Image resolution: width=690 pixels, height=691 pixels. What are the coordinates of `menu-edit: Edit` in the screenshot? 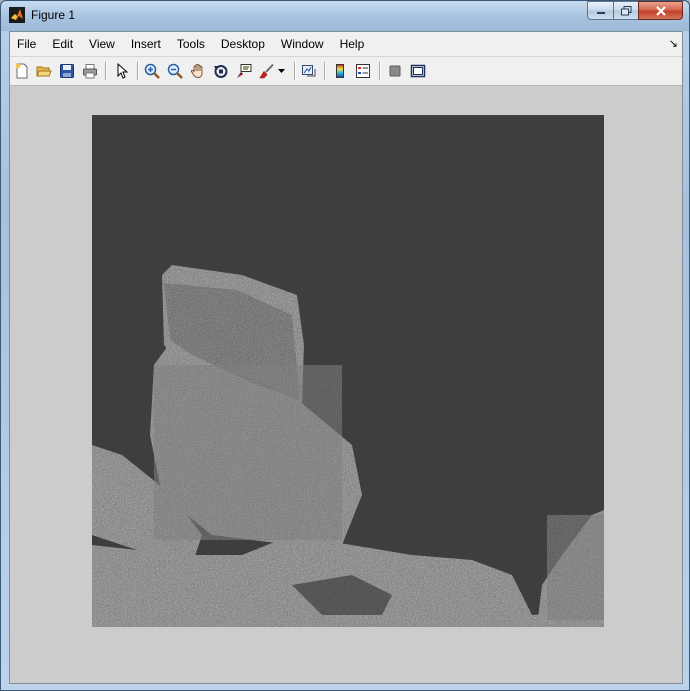 It's located at (62, 44).